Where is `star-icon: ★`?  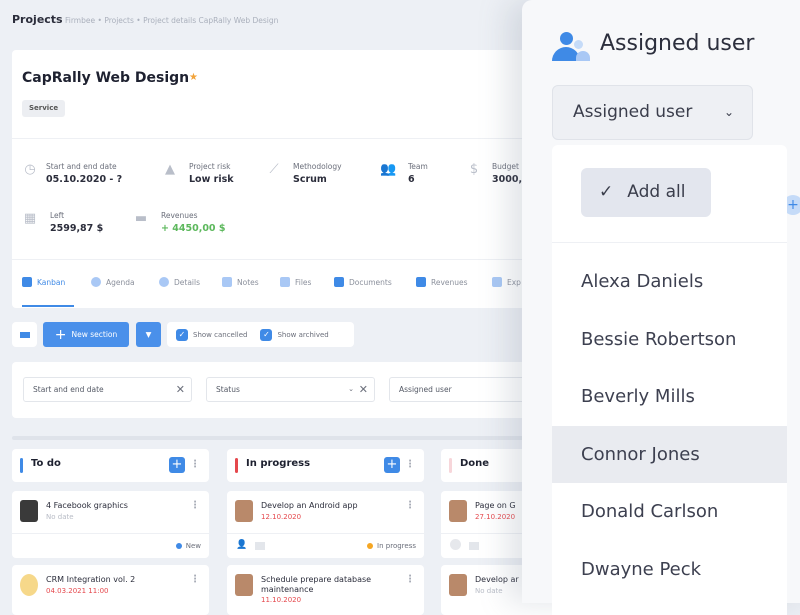 star-icon: ★ is located at coordinates (193, 77).